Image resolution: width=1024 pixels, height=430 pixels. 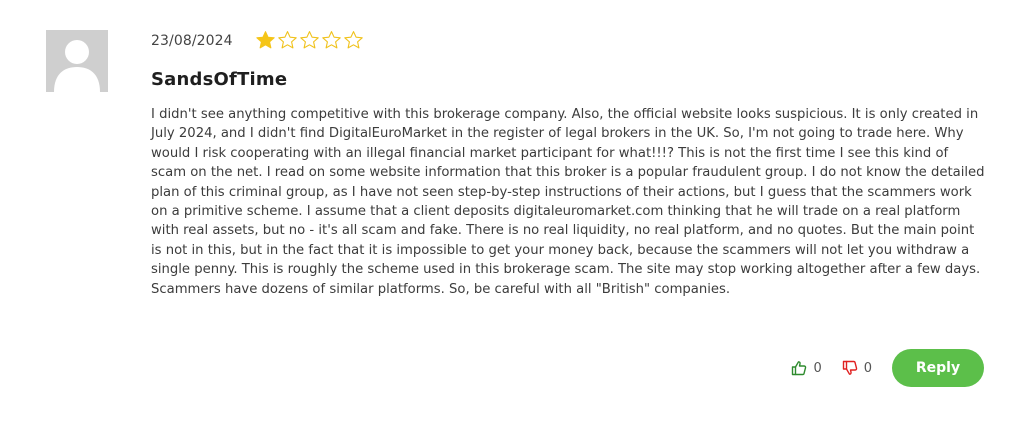 What do you see at coordinates (799, 368) in the screenshot?
I see `thumbs-up-icon` at bounding box center [799, 368].